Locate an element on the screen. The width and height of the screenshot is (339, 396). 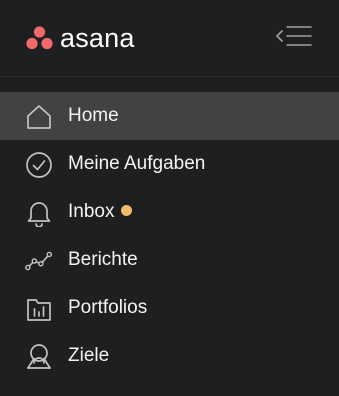
check-circle-icon is located at coordinates (39, 165).